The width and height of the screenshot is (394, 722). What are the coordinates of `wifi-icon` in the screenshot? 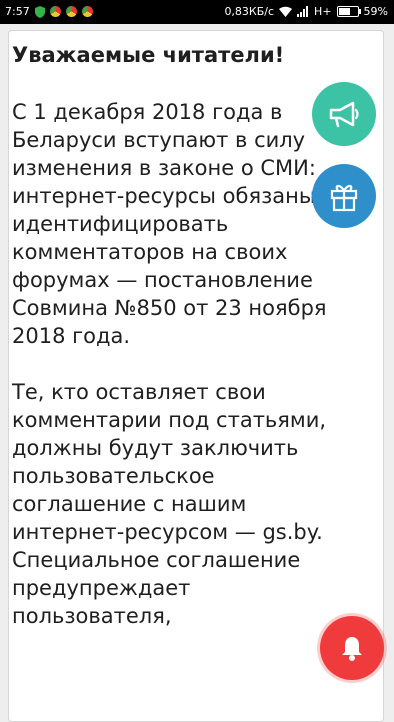 It's located at (286, 11).